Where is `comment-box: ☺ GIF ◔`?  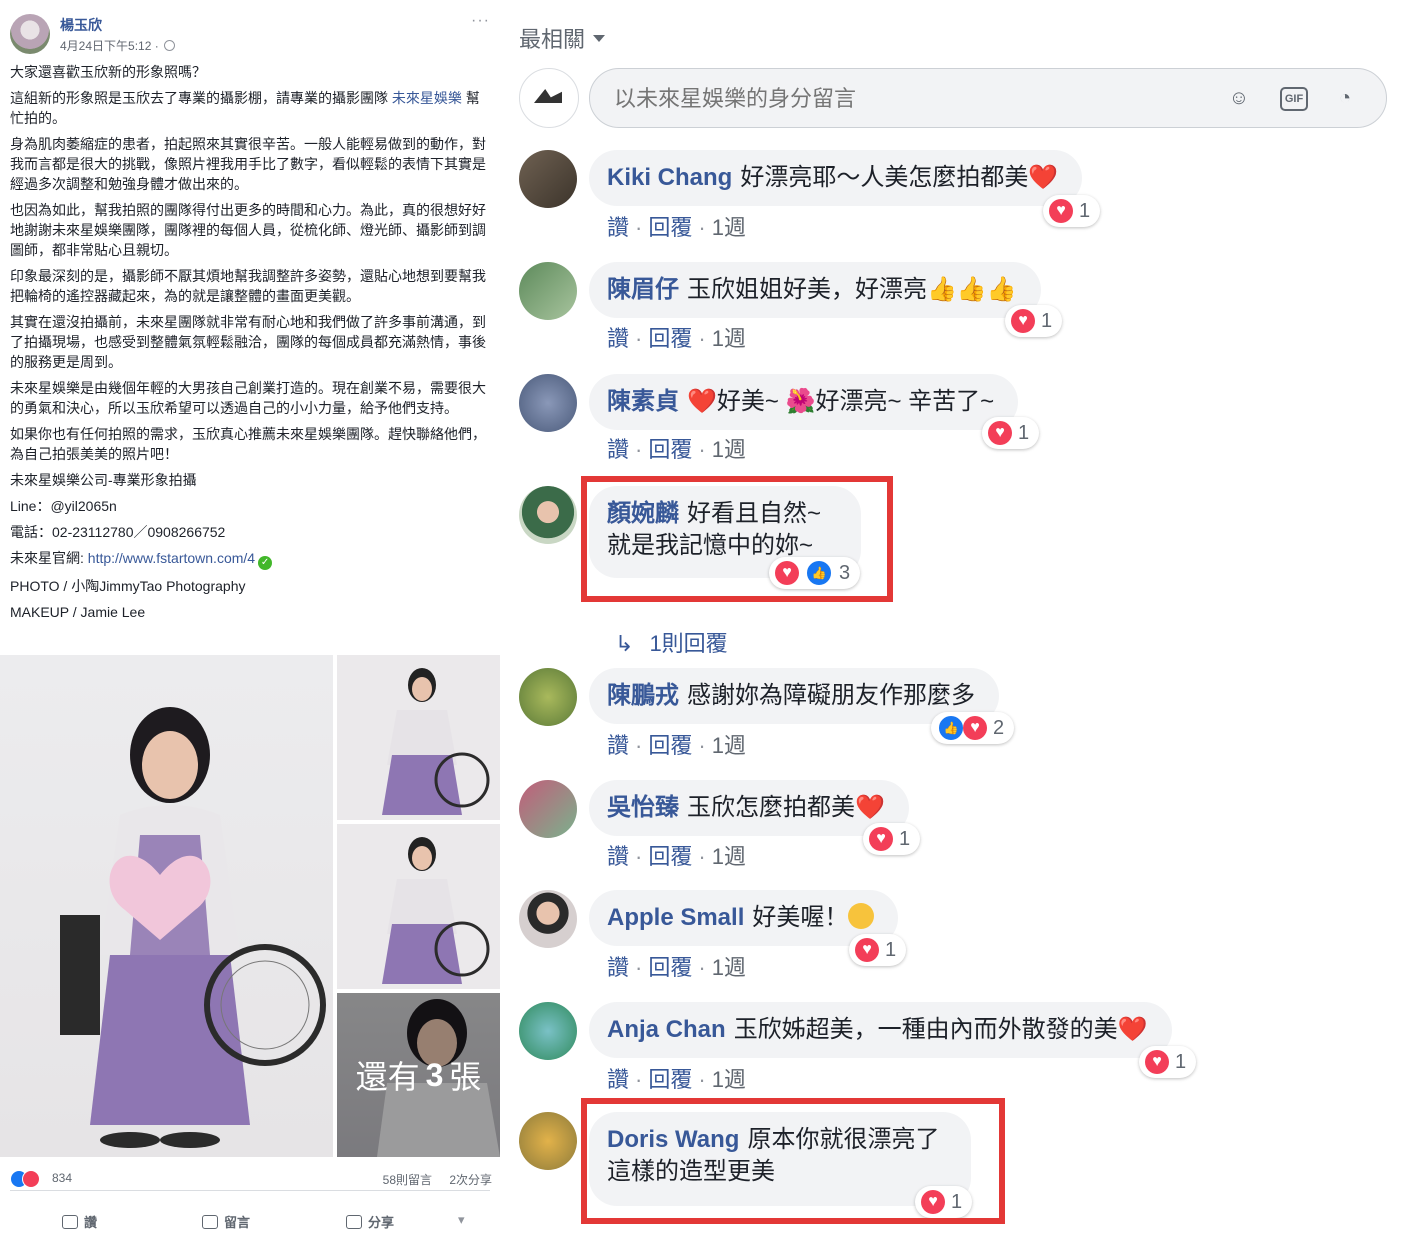
comment-box: ☺ GIF ◔ is located at coordinates (988, 98).